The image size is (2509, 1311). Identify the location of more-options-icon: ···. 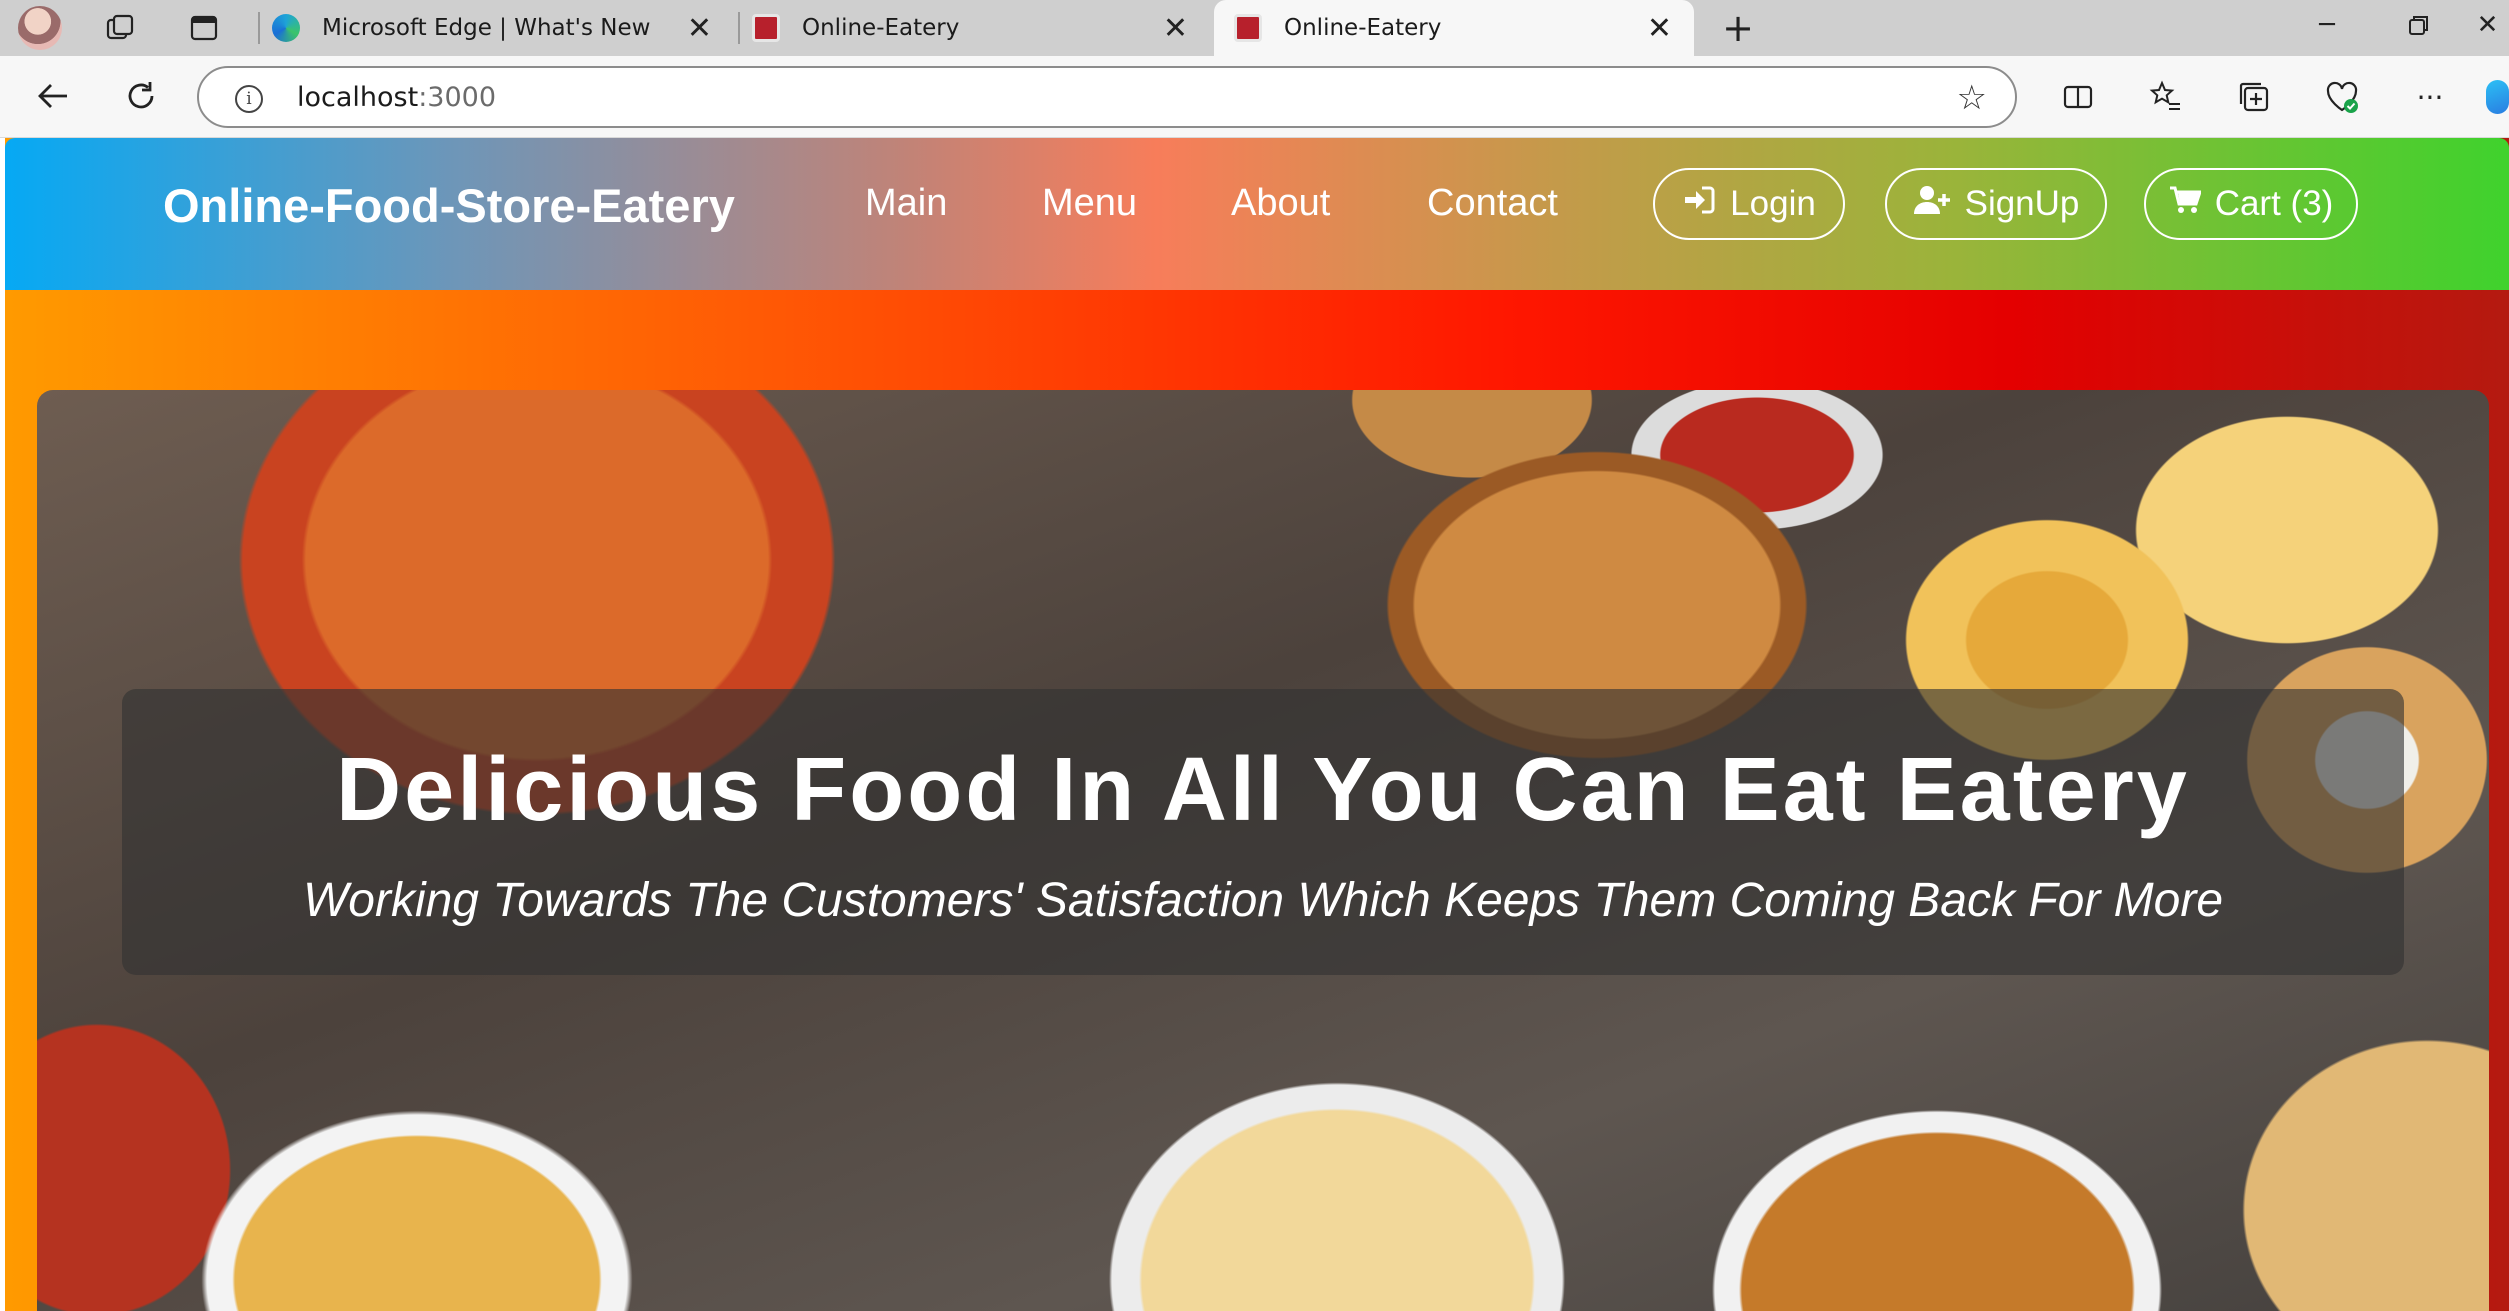
(2430, 97).